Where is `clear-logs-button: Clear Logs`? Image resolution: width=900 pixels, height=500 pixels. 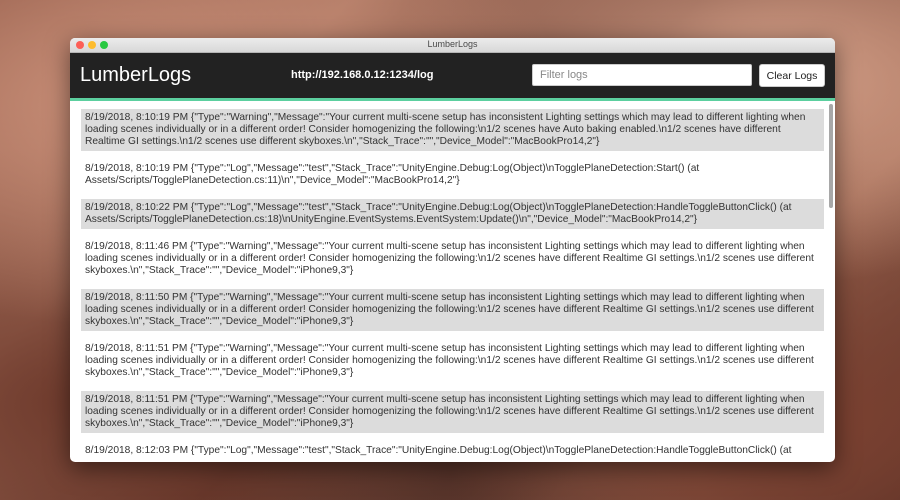 clear-logs-button: Clear Logs is located at coordinates (792, 75).